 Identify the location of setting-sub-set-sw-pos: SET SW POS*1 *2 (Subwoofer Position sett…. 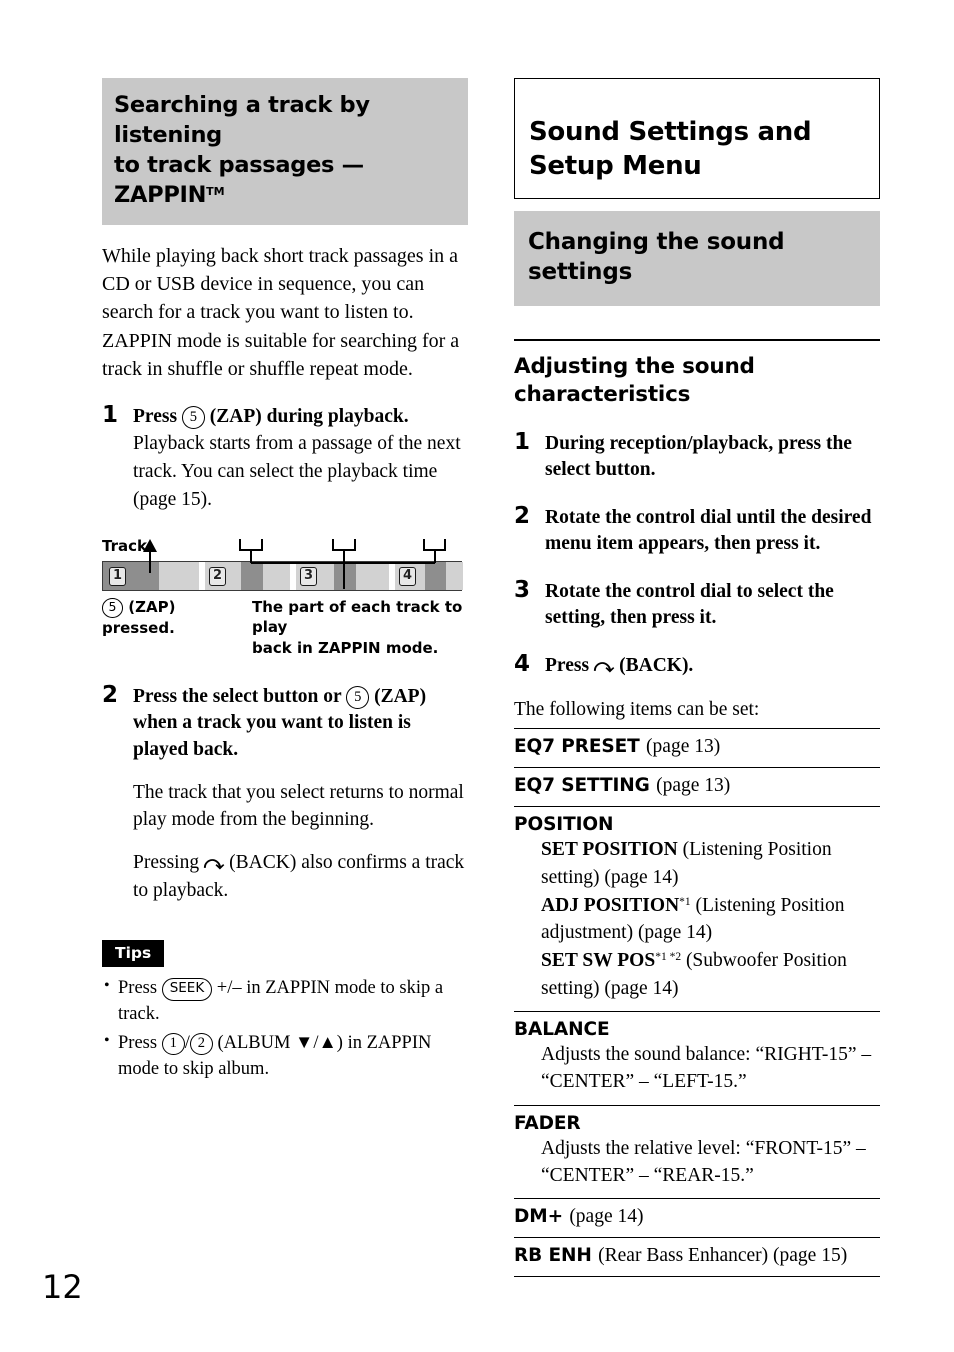
(710, 974).